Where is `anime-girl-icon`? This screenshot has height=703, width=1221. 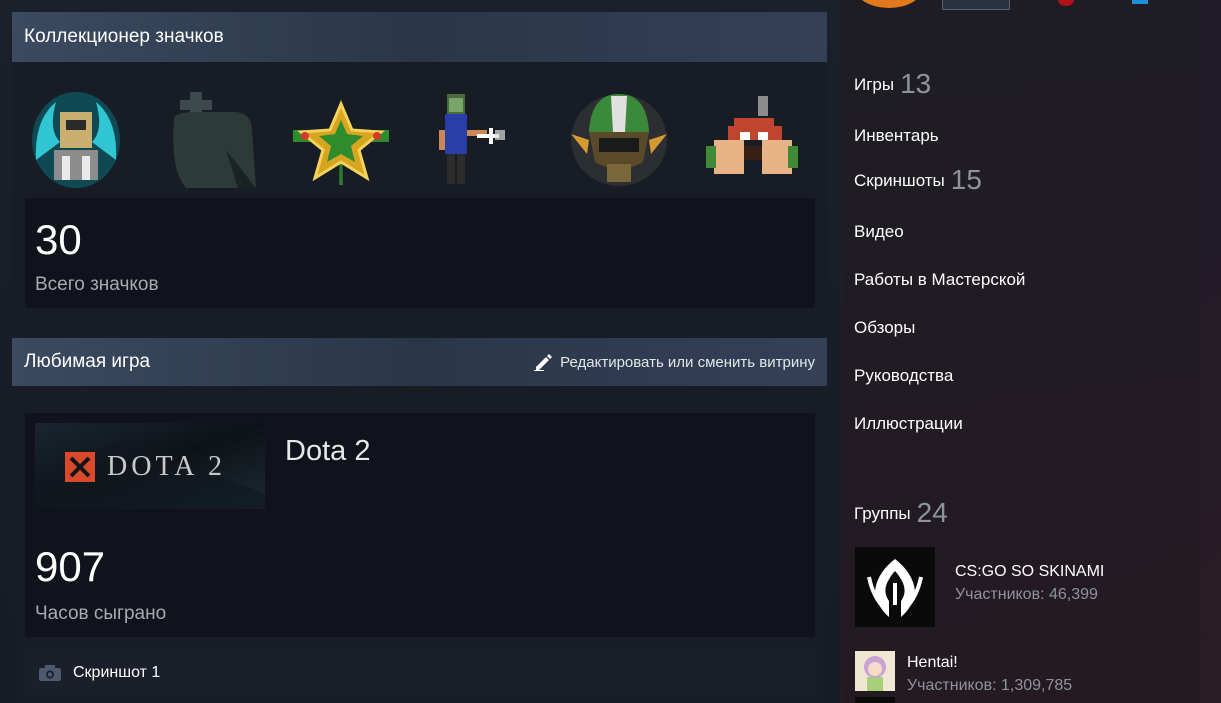 anime-girl-icon is located at coordinates (875, 671).